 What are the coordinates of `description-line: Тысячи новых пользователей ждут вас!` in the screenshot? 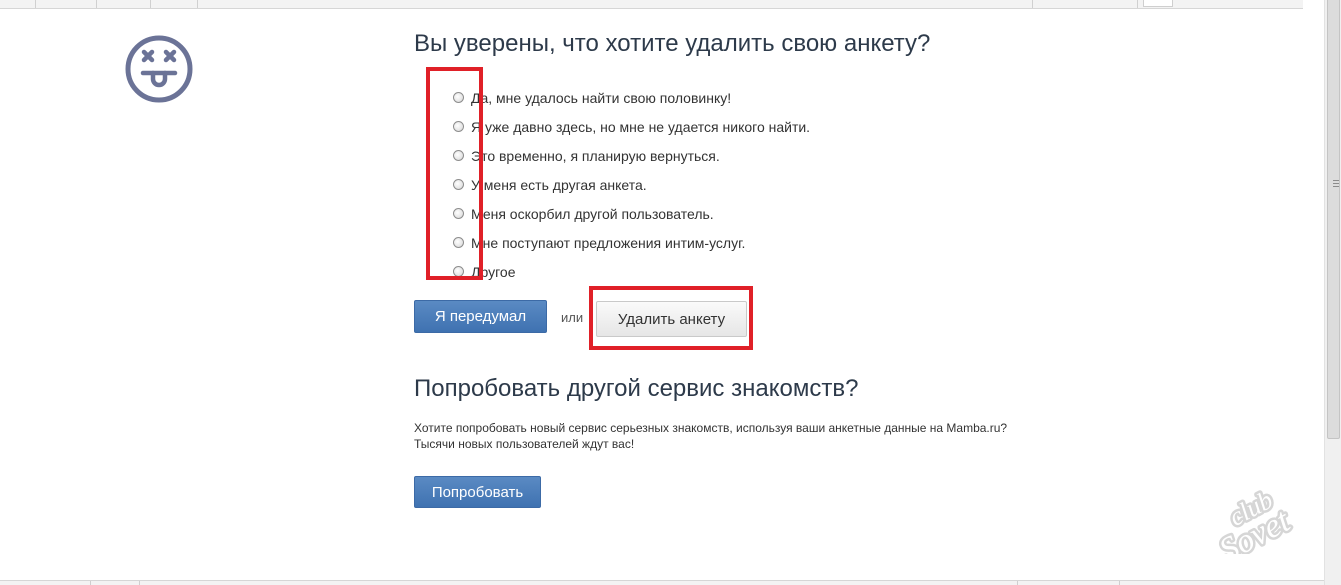 It's located at (524, 444).